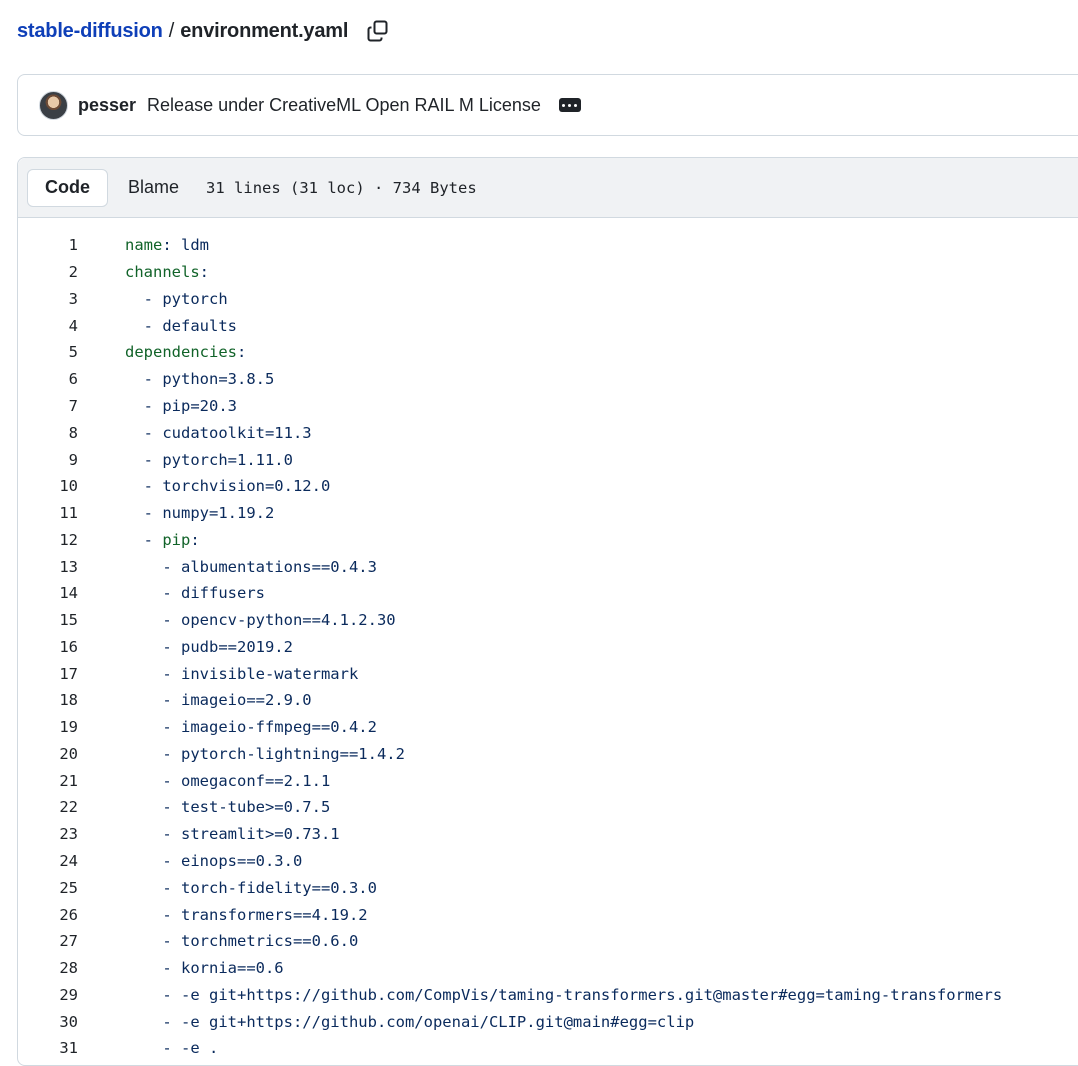 Image resolution: width=1078 pixels, height=1066 pixels. Describe the element at coordinates (48, 593) in the screenshot. I see `line-number: 14` at that location.